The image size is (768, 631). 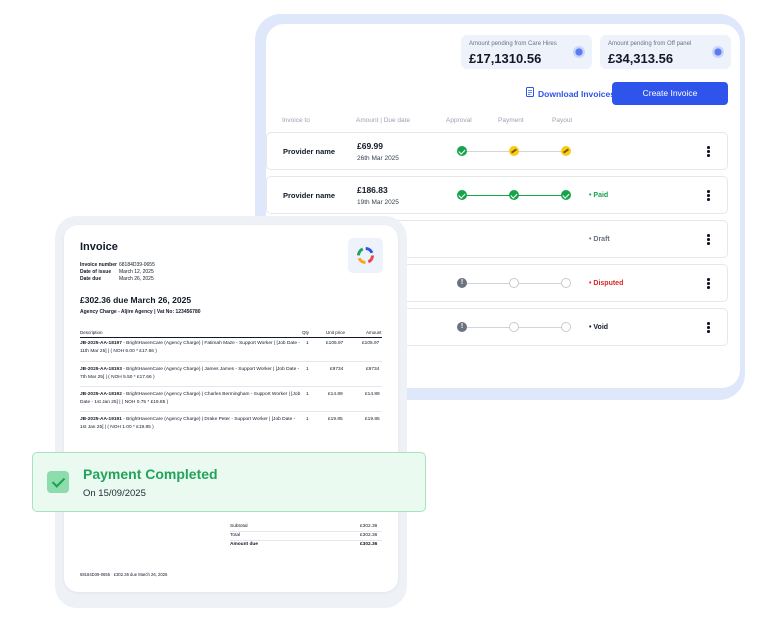 What do you see at coordinates (562, 120) in the screenshot?
I see `column-payout: Payout` at bounding box center [562, 120].